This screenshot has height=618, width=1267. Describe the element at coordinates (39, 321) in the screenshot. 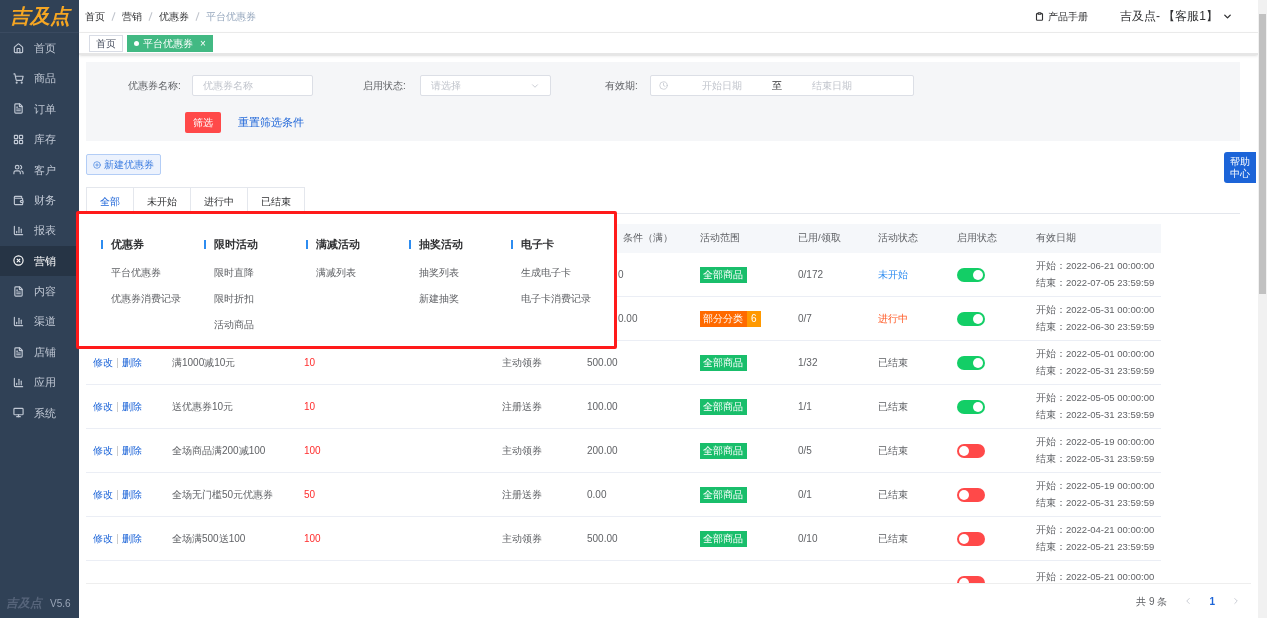

I see `sidebar-item: 渠道` at that location.